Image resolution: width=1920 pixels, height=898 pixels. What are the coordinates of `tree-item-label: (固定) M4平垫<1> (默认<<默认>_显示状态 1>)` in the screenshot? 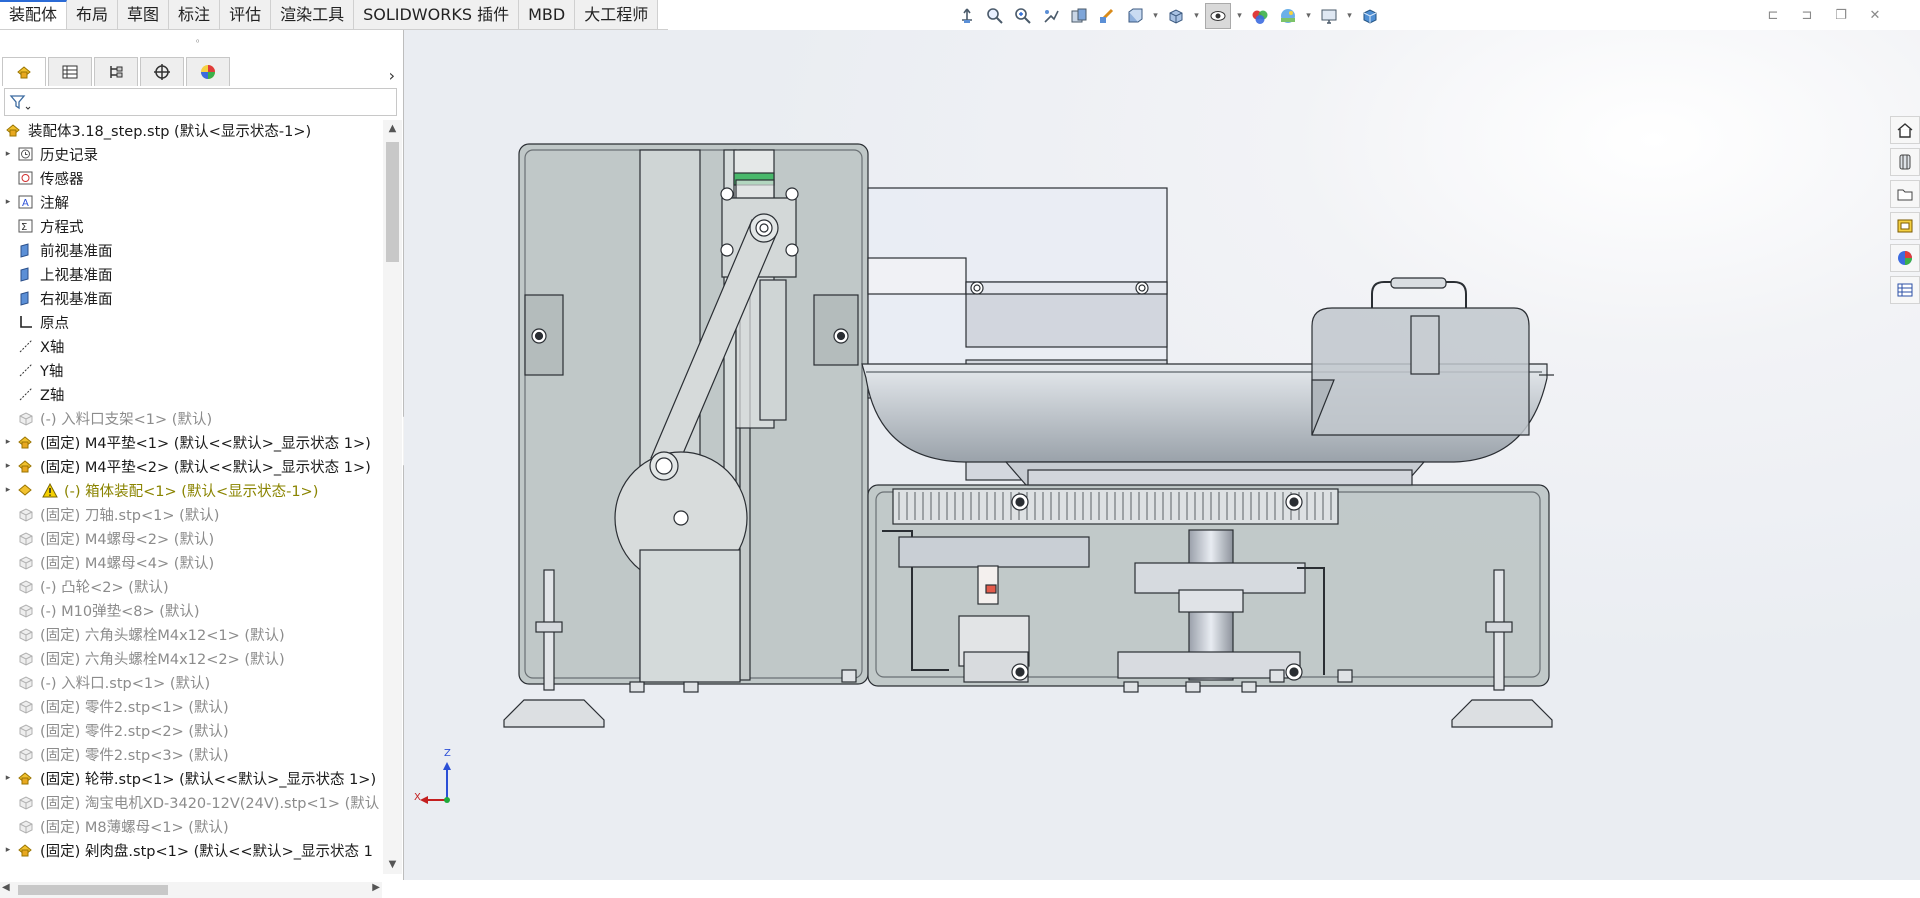 It's located at (205, 443).